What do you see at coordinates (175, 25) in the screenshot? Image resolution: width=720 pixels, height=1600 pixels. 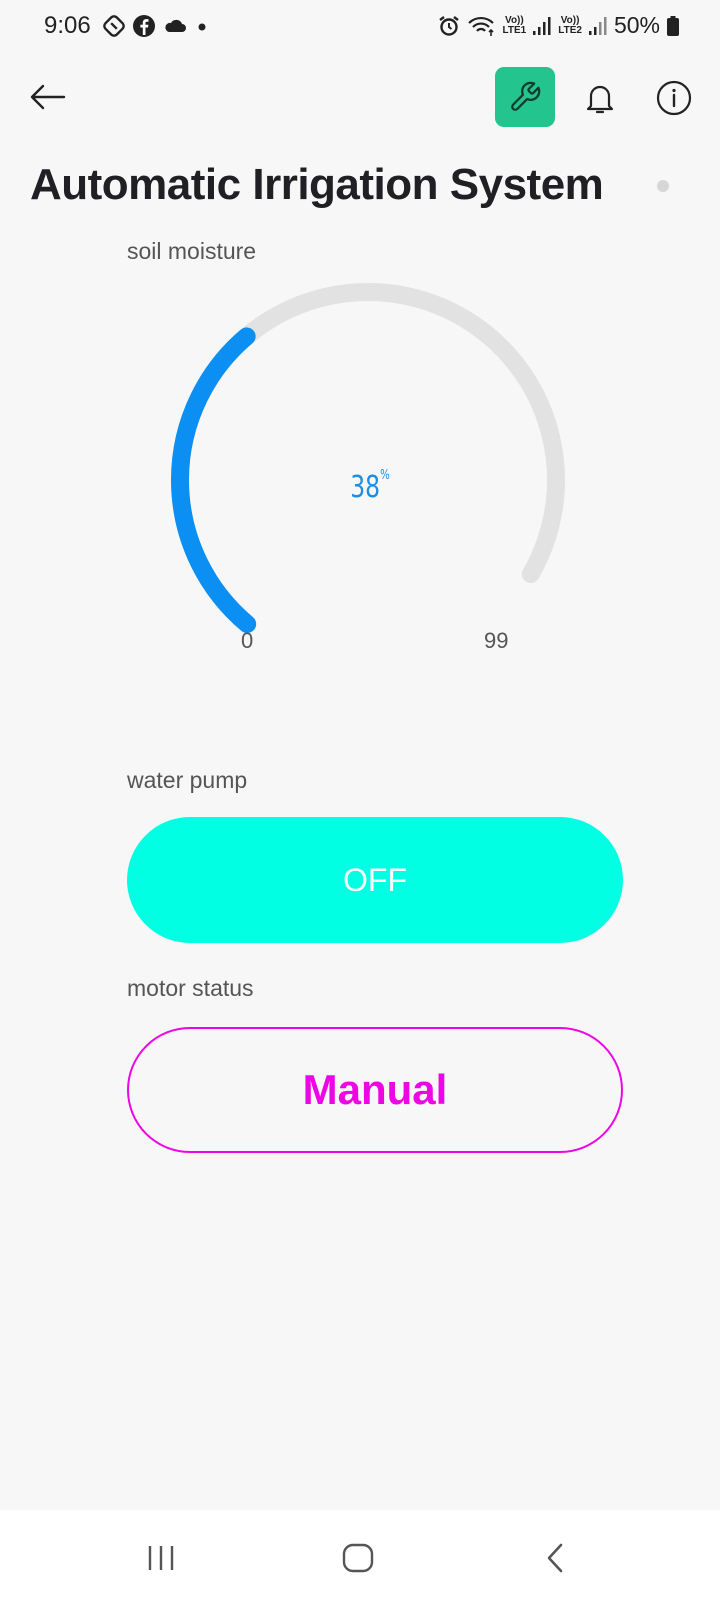 I see `cloud-icon` at bounding box center [175, 25].